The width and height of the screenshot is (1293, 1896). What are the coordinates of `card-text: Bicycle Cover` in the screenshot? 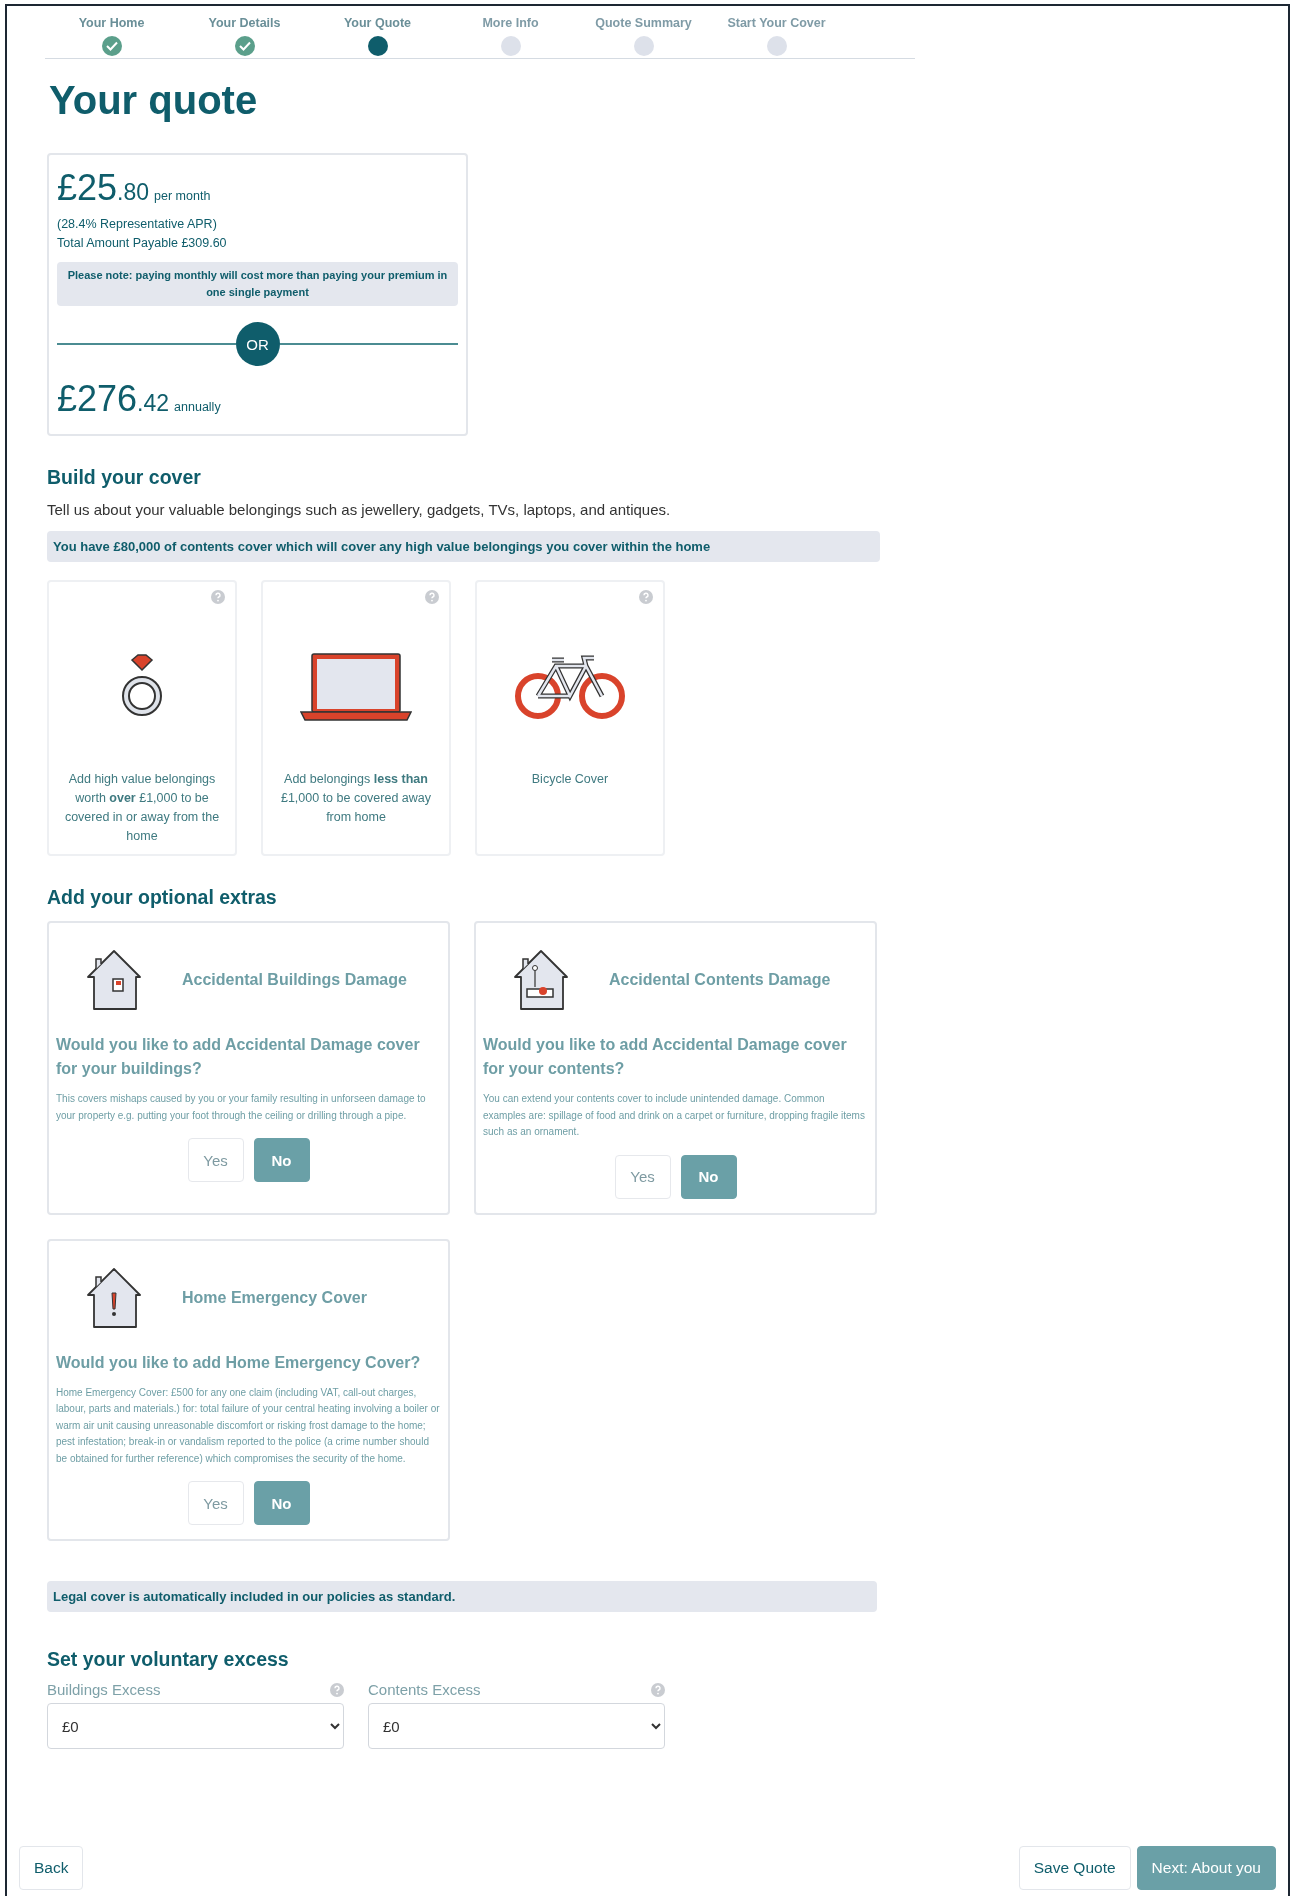 It's located at (570, 779).